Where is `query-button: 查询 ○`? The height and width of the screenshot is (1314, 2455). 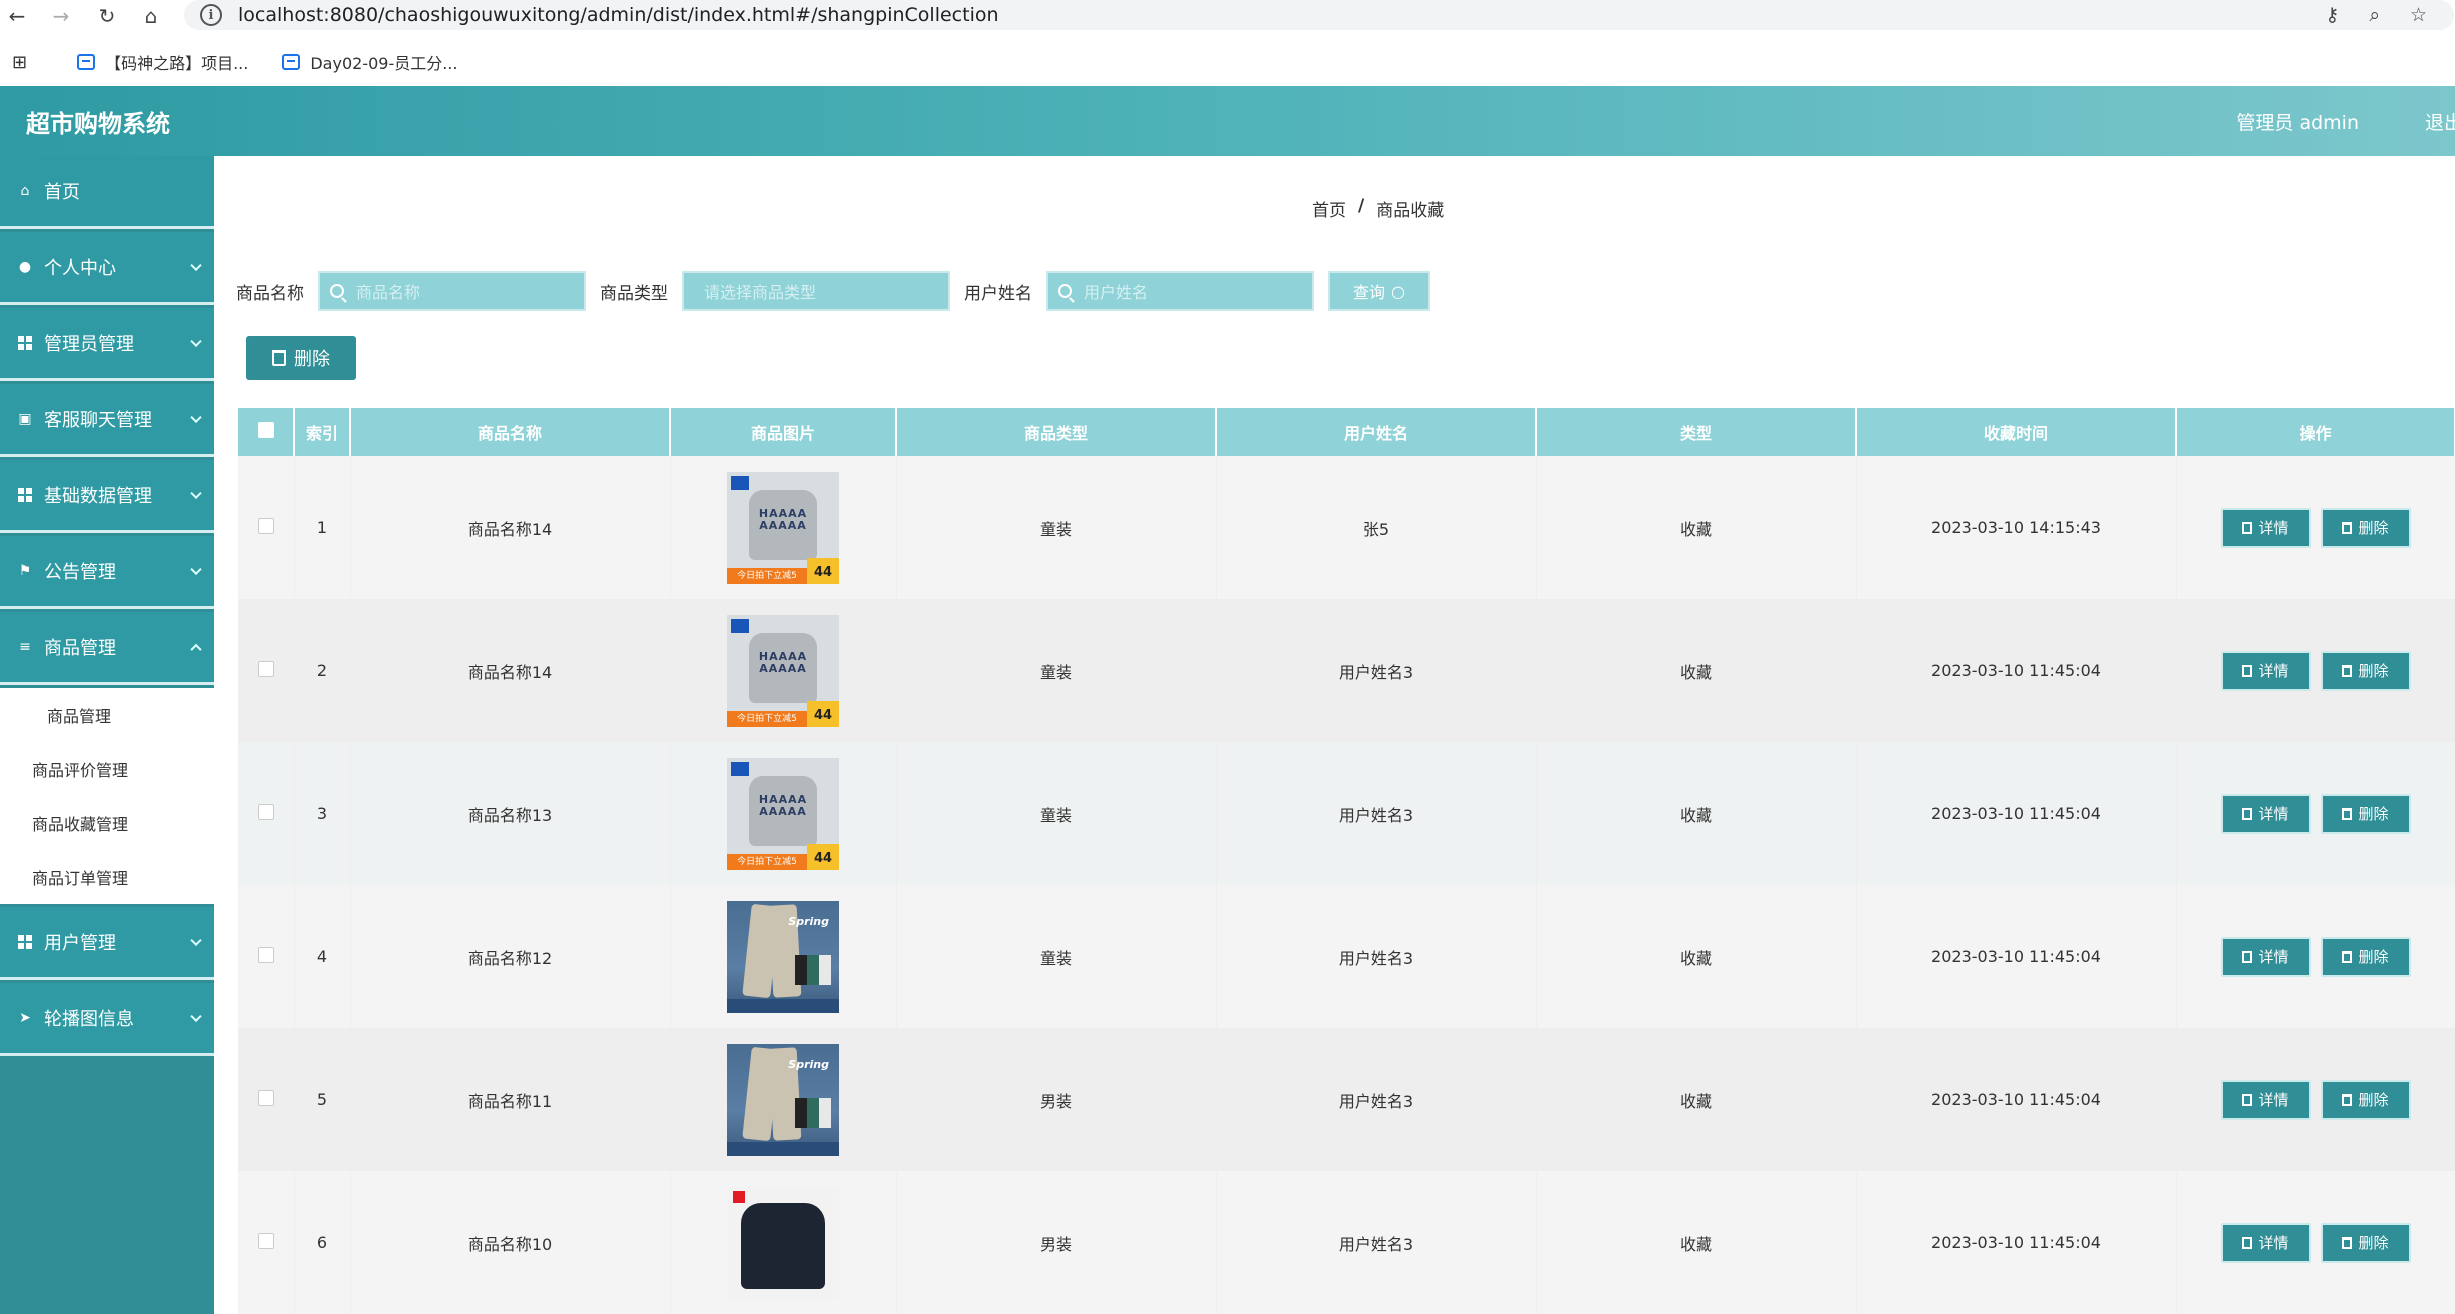 query-button: 查询 ○ is located at coordinates (1379, 291).